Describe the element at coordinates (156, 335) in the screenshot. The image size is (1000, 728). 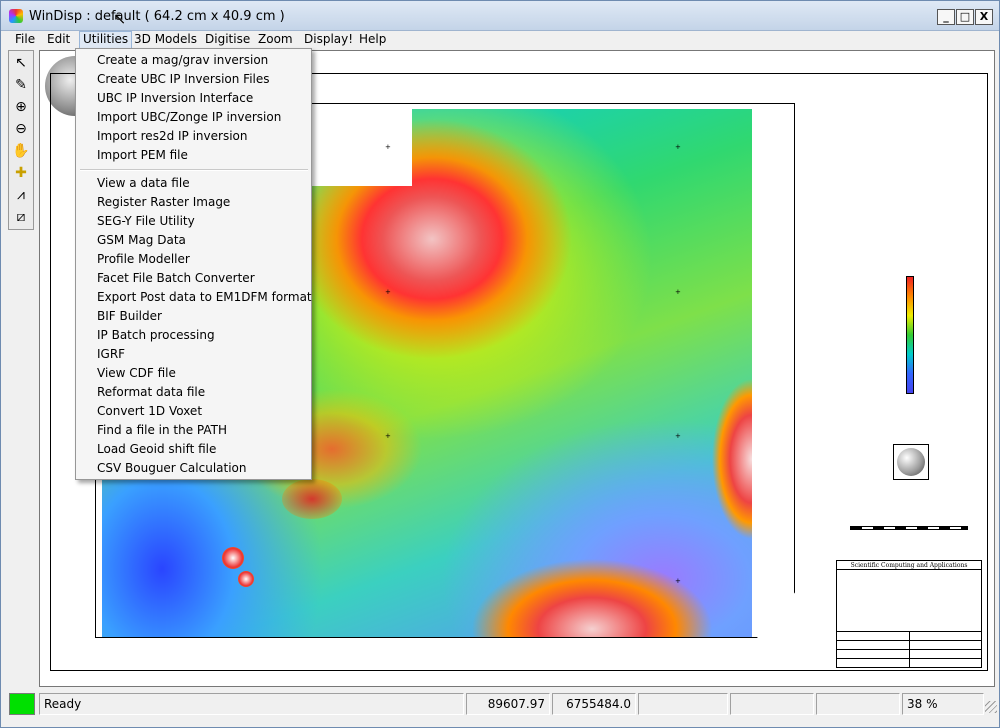
I see `menuitem-ip-batch-processing: IP Batch processing` at that location.